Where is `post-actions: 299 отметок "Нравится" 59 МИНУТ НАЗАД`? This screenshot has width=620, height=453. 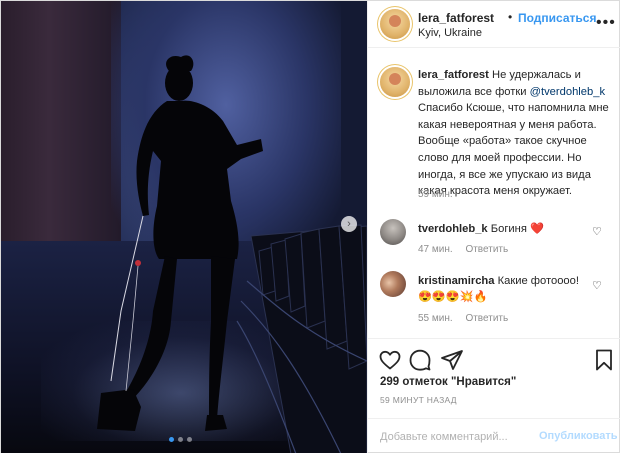
post-actions: 299 отметок "Нравится" 59 МИНУТ НАЗАД is located at coordinates (494, 383).